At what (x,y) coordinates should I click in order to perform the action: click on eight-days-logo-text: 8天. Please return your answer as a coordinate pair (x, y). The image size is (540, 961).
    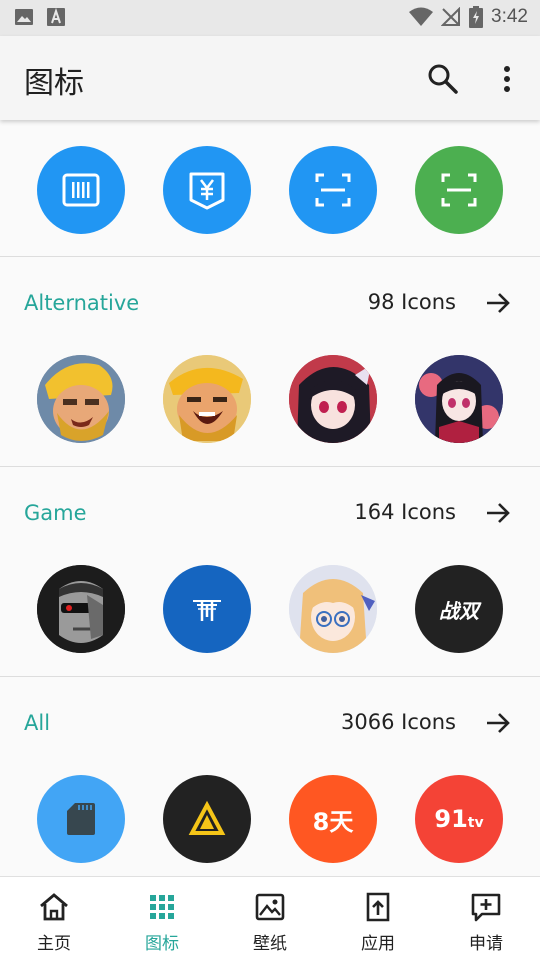
    Looking at the image, I should click on (333, 821).